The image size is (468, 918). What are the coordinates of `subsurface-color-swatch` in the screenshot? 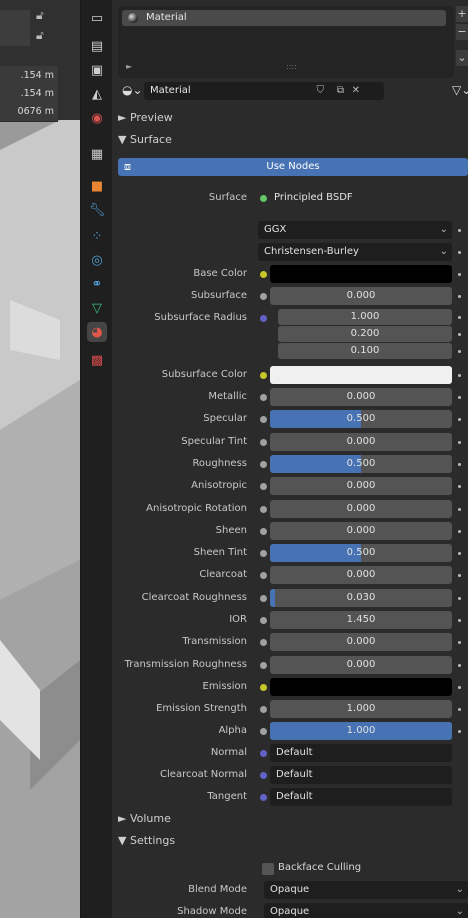 It's located at (361, 375).